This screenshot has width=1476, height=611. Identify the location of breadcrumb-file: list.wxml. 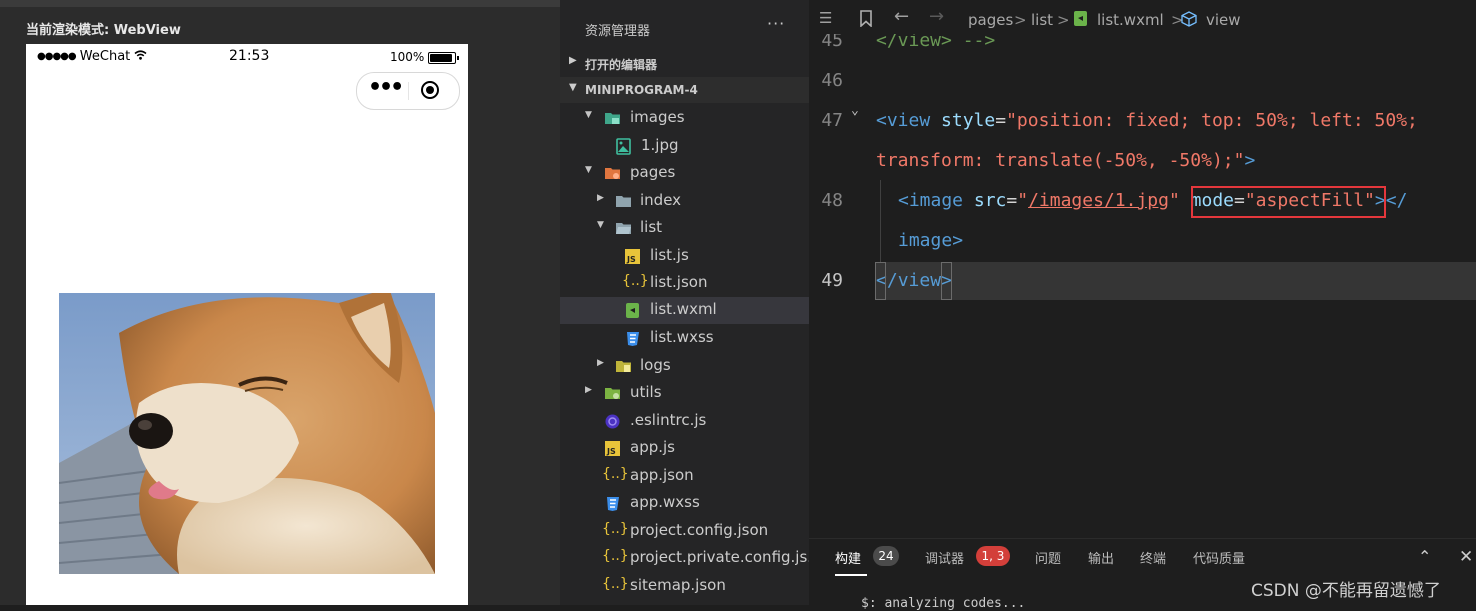
(1130, 20).